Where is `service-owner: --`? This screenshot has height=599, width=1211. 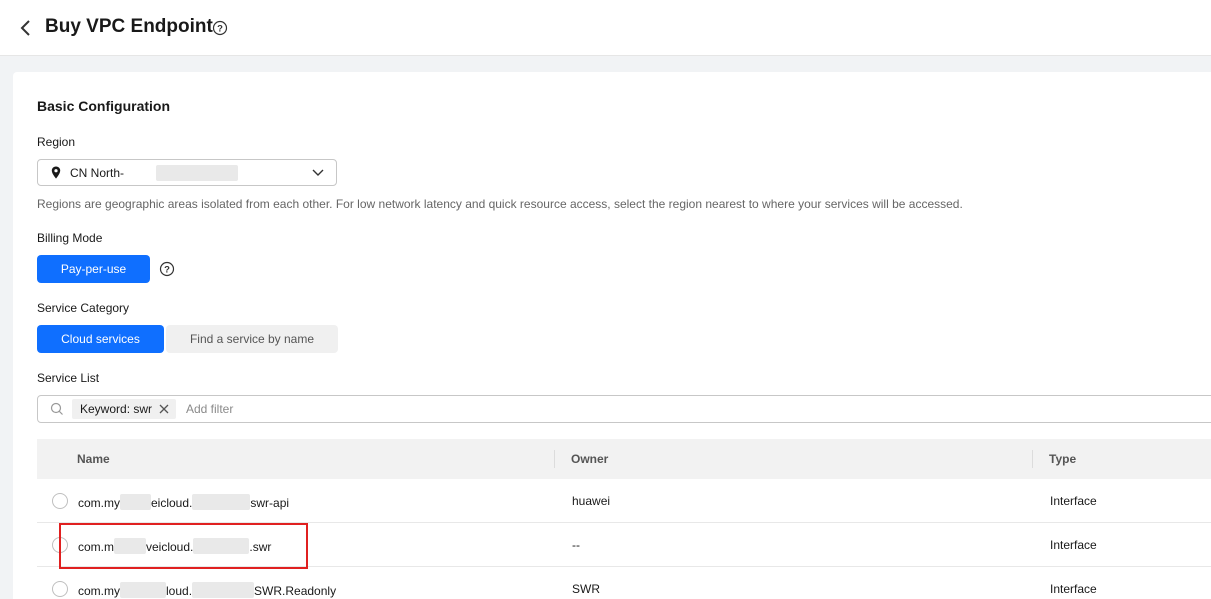
service-owner: -- is located at coordinates (576, 545).